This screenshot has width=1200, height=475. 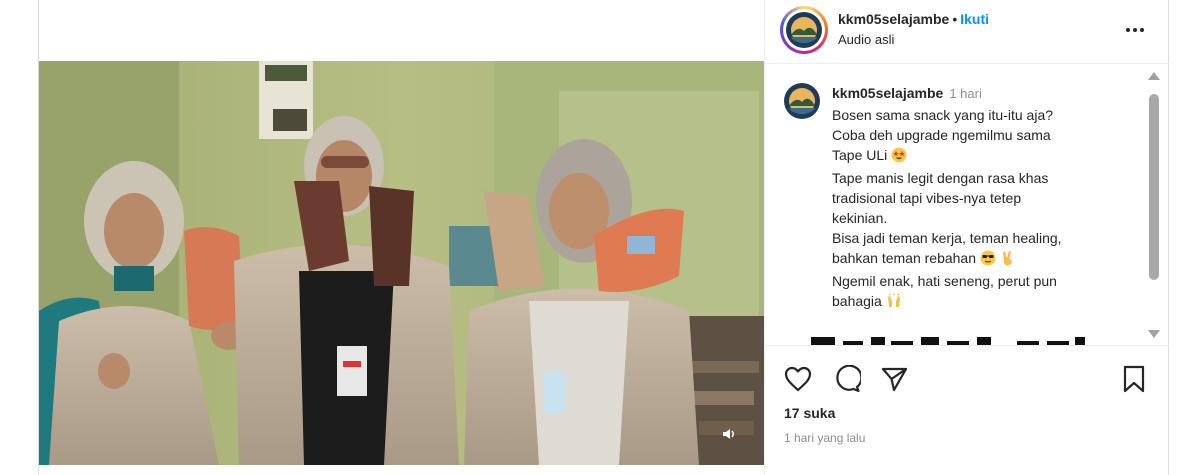 I want to click on star-struck-emoji, so click(x=899, y=157).